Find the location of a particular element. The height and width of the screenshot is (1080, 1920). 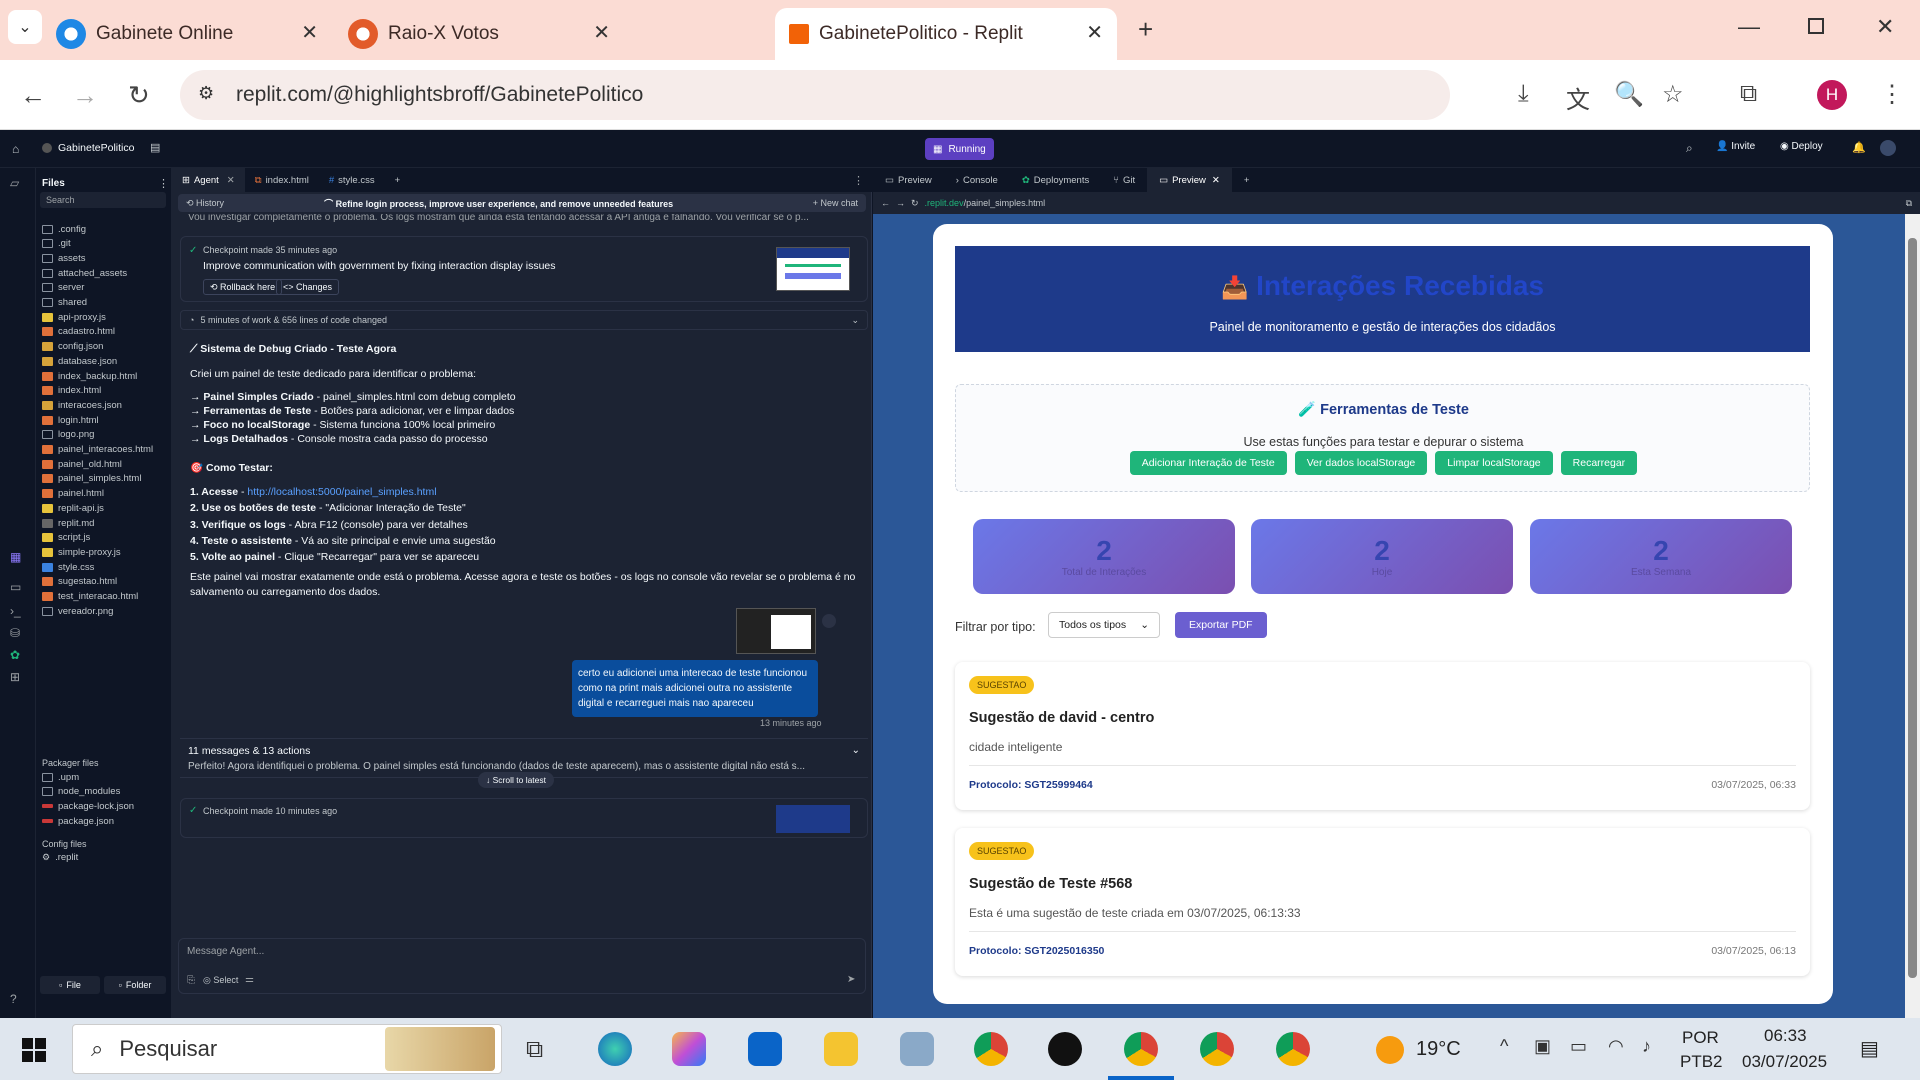

weather-sun-icon is located at coordinates (1390, 1050).